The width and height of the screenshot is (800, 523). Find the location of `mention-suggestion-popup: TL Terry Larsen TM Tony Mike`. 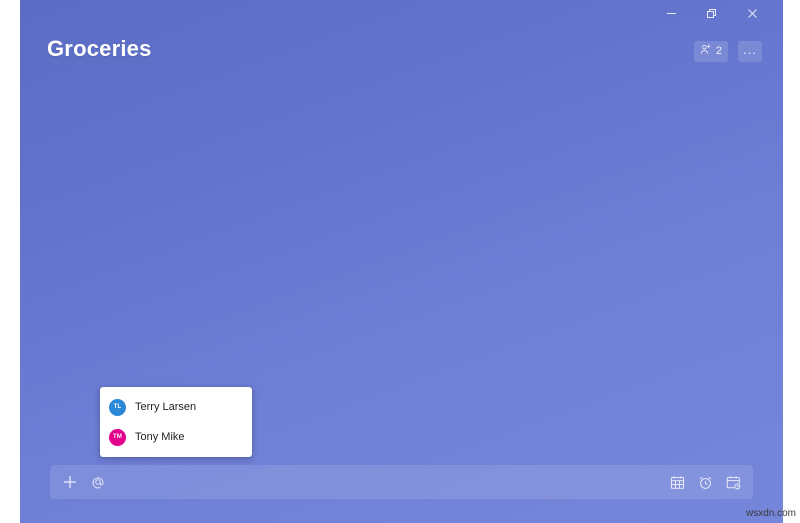

mention-suggestion-popup: TL Terry Larsen TM Tony Mike is located at coordinates (176, 422).